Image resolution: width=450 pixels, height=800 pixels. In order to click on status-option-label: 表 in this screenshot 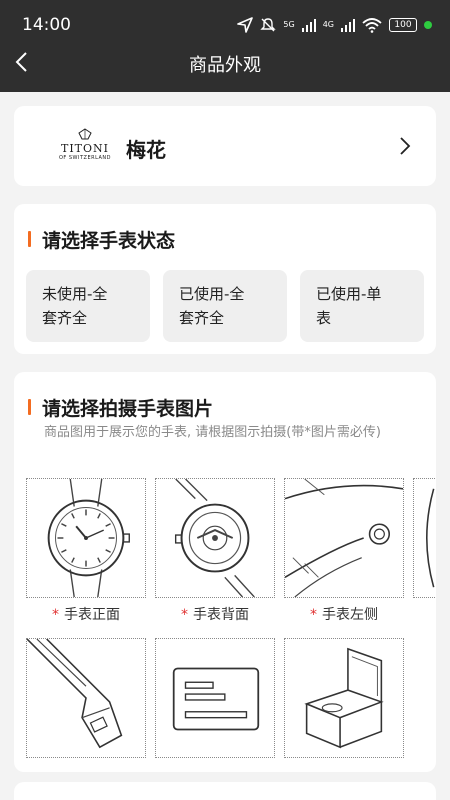, I will do `click(324, 318)`.